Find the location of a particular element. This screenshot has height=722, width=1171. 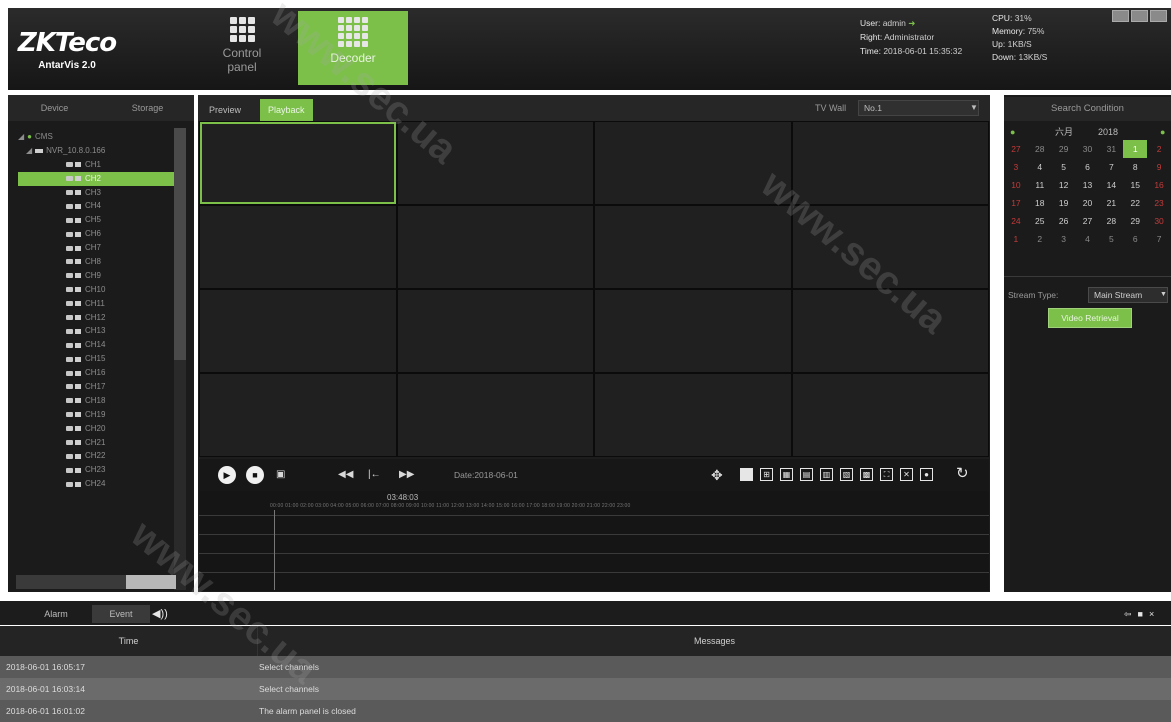

prev-month-icon: ● is located at coordinates (1012, 132).